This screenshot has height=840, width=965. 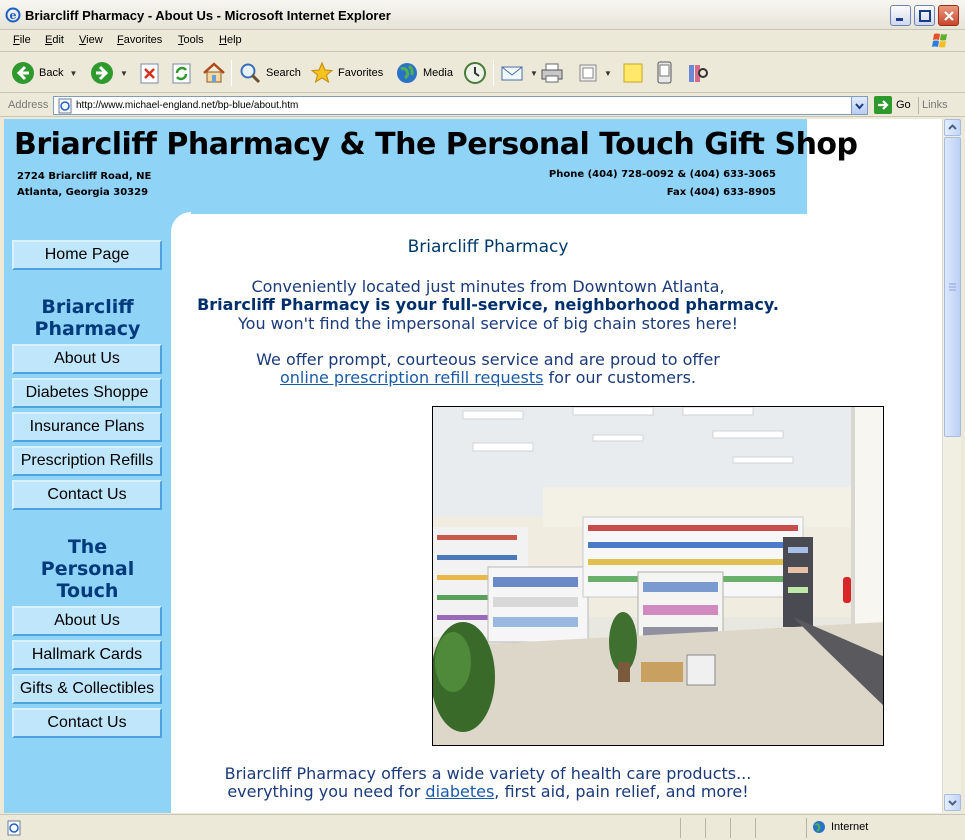 What do you see at coordinates (87, 461) in the screenshot?
I see `nav-prescription-refills: Prescription Refills` at bounding box center [87, 461].